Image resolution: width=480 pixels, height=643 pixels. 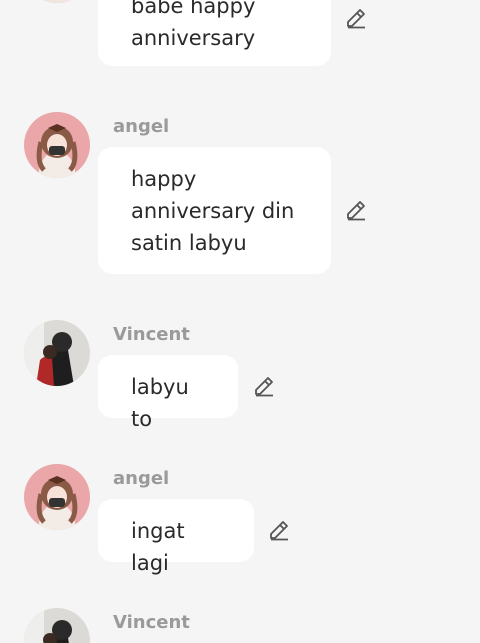 What do you see at coordinates (214, 33) in the screenshot?
I see `message-bubble: babe happy anniversary` at bounding box center [214, 33].